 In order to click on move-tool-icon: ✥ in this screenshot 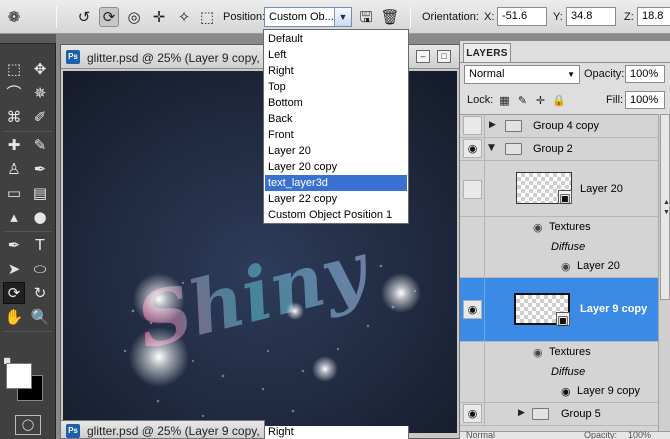, I will do `click(40, 69)`.